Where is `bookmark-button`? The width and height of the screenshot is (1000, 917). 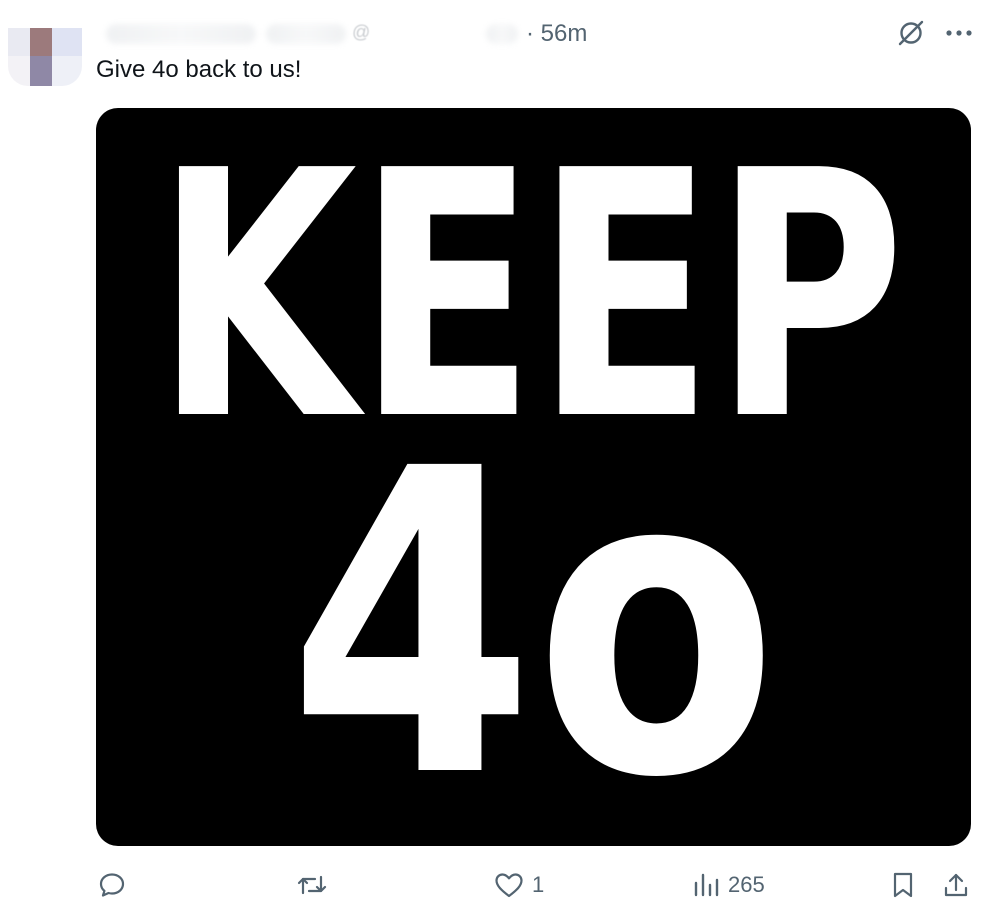 bookmark-button is located at coordinates (903, 885).